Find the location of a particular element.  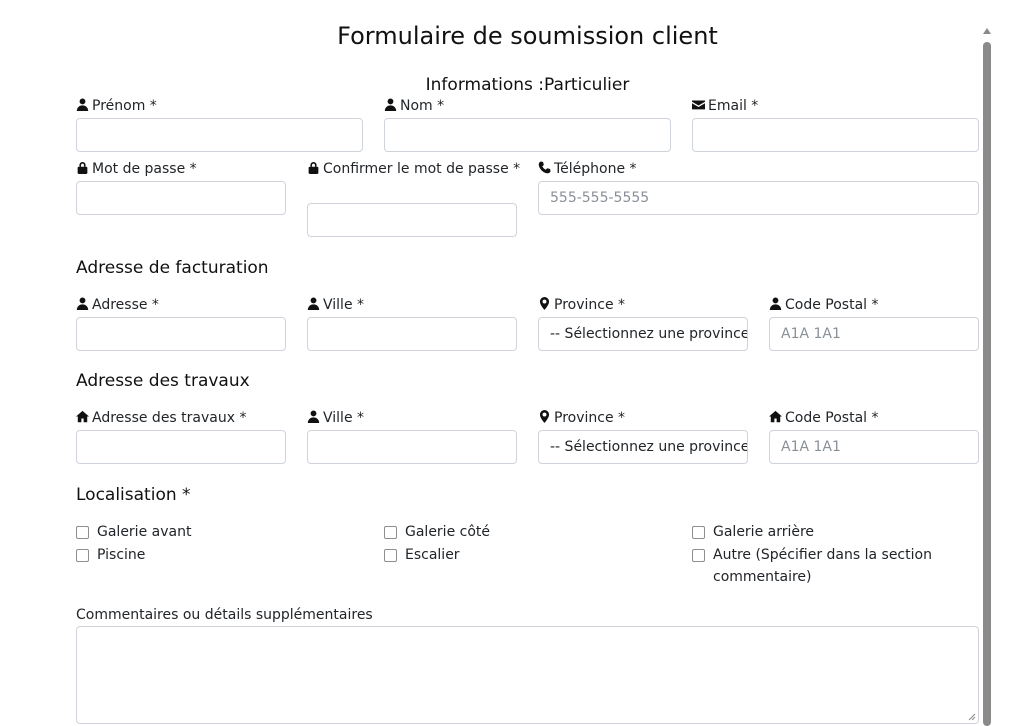

email-input is located at coordinates (835, 135).